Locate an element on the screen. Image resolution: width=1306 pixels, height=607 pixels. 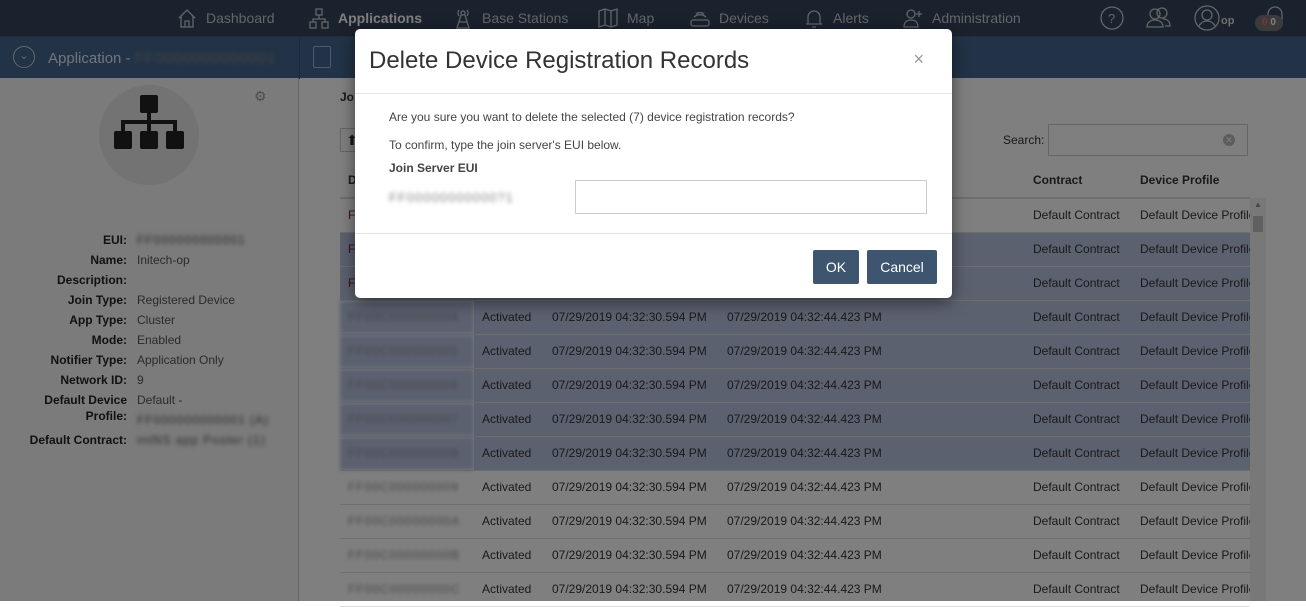
join-server-eui-value: FF00000000000?1 is located at coordinates (451, 197).